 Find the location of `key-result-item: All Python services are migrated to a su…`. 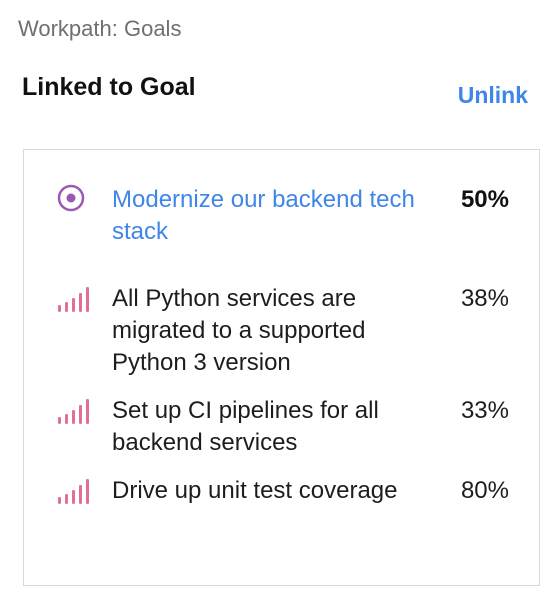

key-result-item: All Python services are migrated to a su… is located at coordinates (282, 331).